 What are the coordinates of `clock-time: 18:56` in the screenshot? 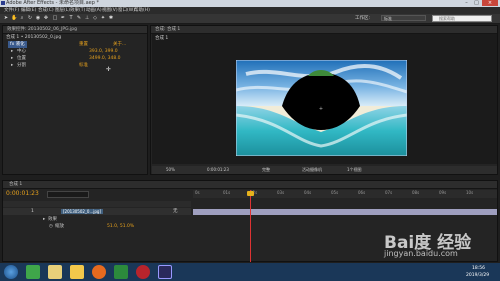 It's located at (478, 268).